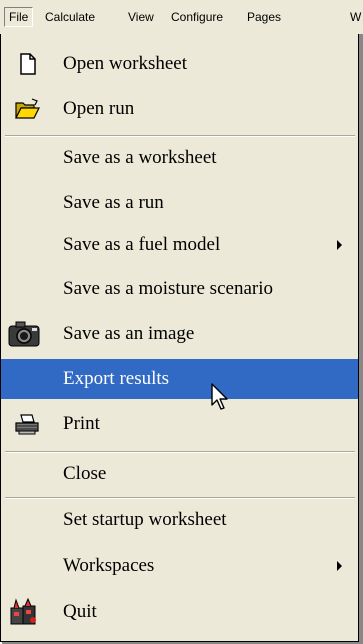  I want to click on menu-item-save-moisture-scenario: Save as a moisture scenario, so click(179, 289).